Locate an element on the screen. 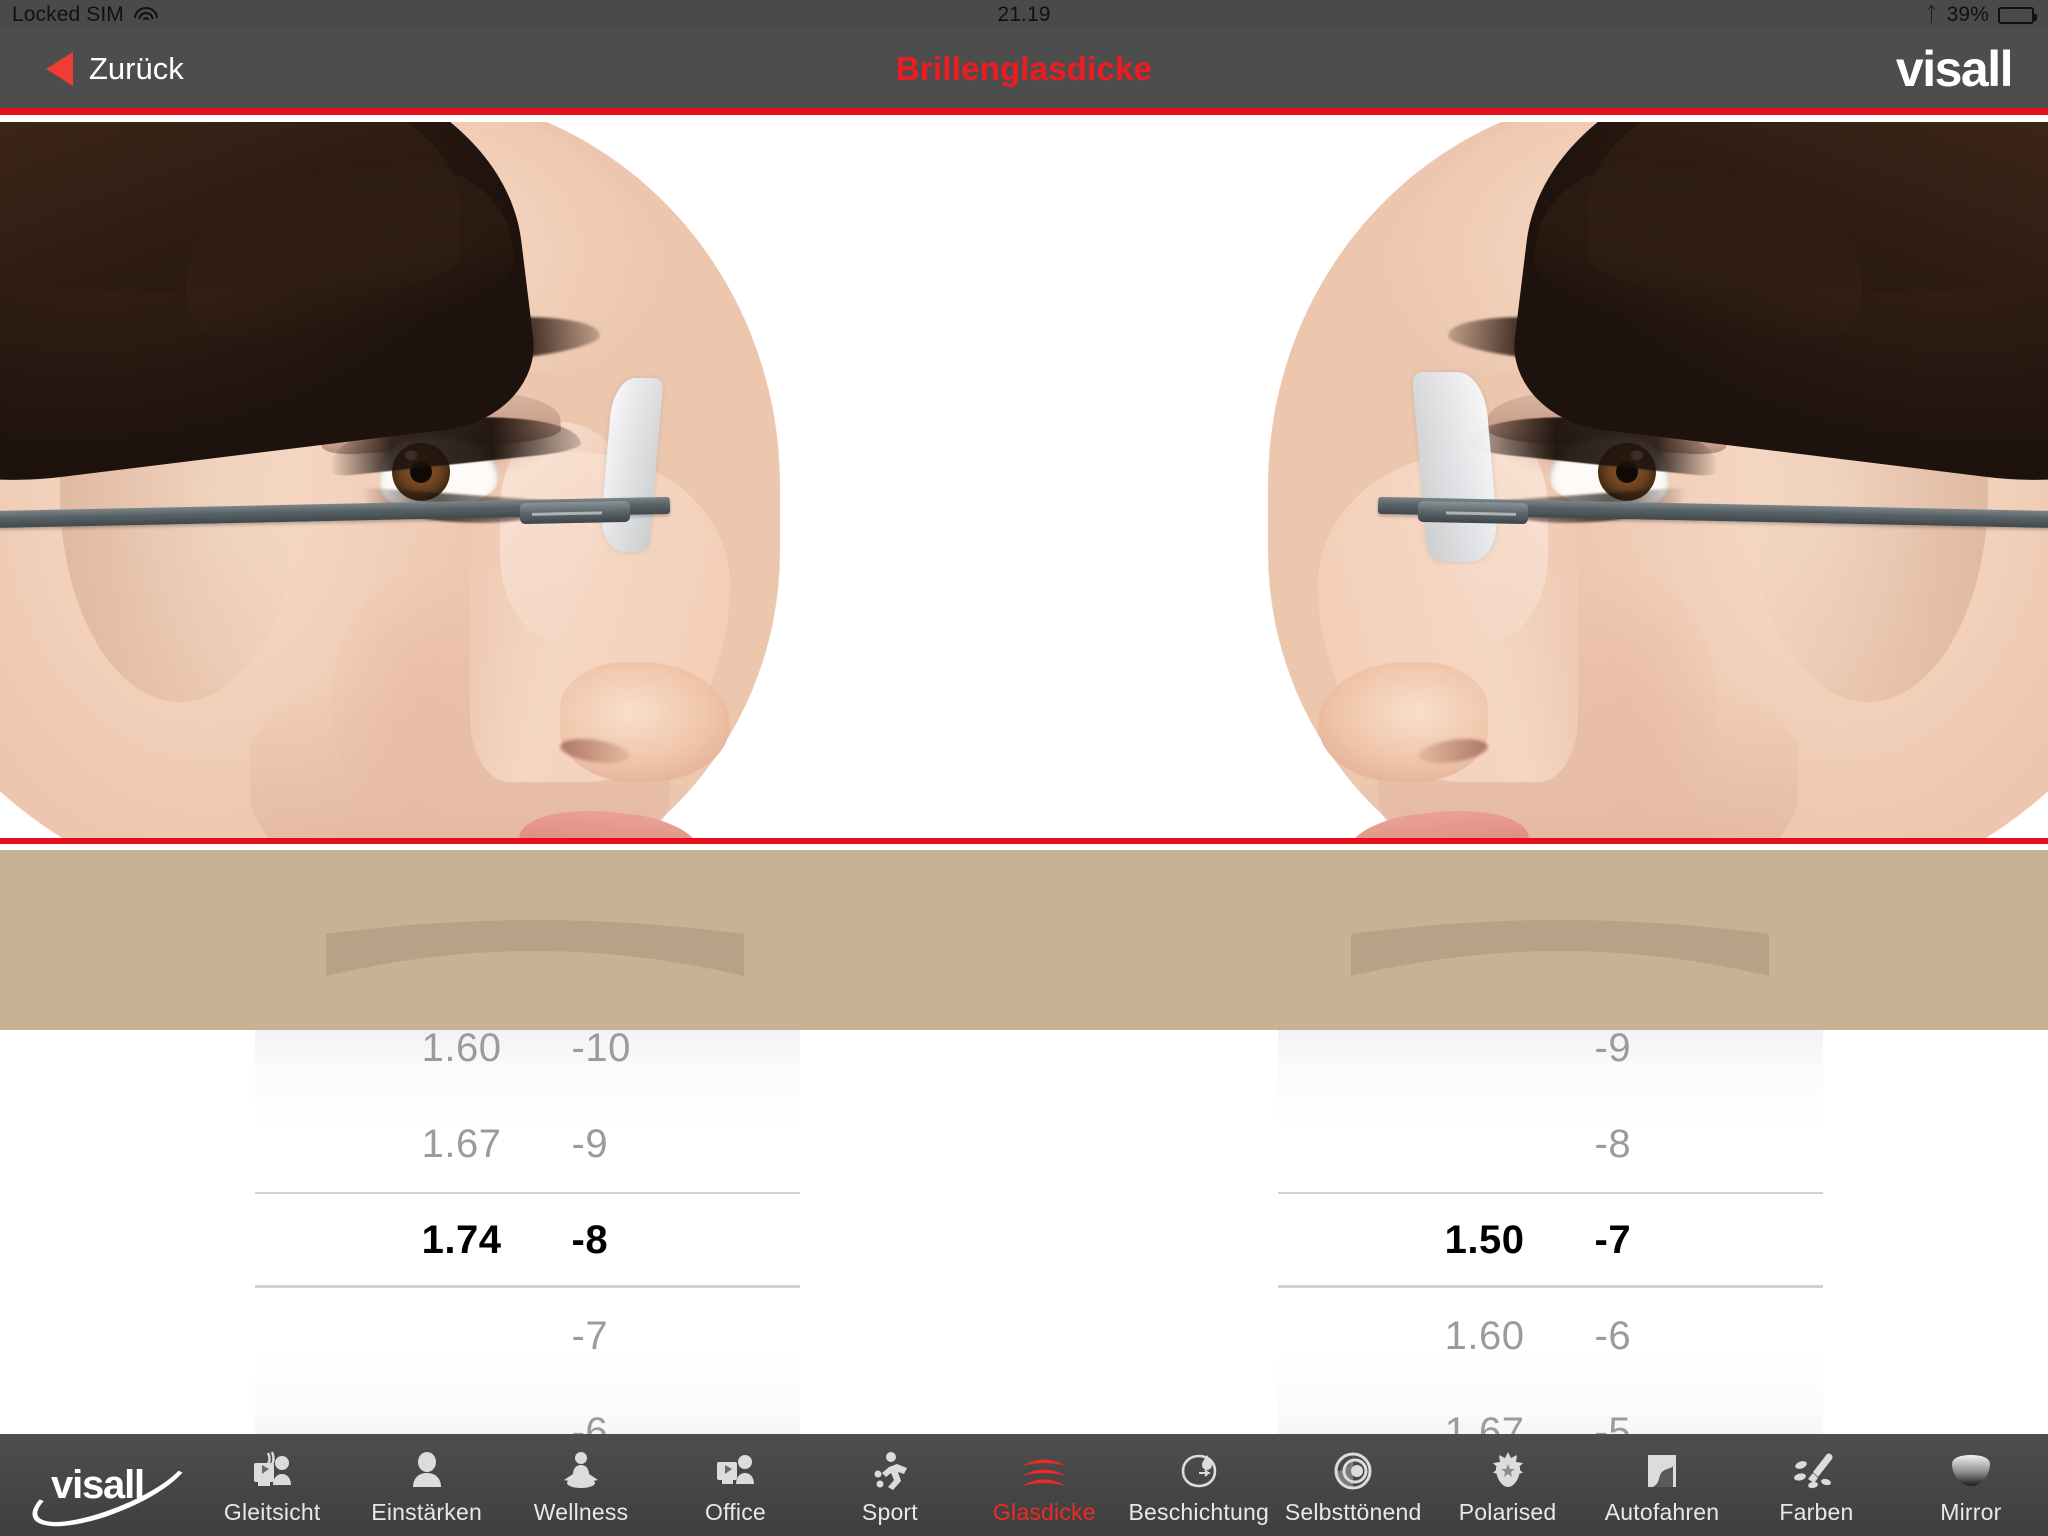 The height and width of the screenshot is (1536, 2048). tab-label: Wellness is located at coordinates (581, 1512).